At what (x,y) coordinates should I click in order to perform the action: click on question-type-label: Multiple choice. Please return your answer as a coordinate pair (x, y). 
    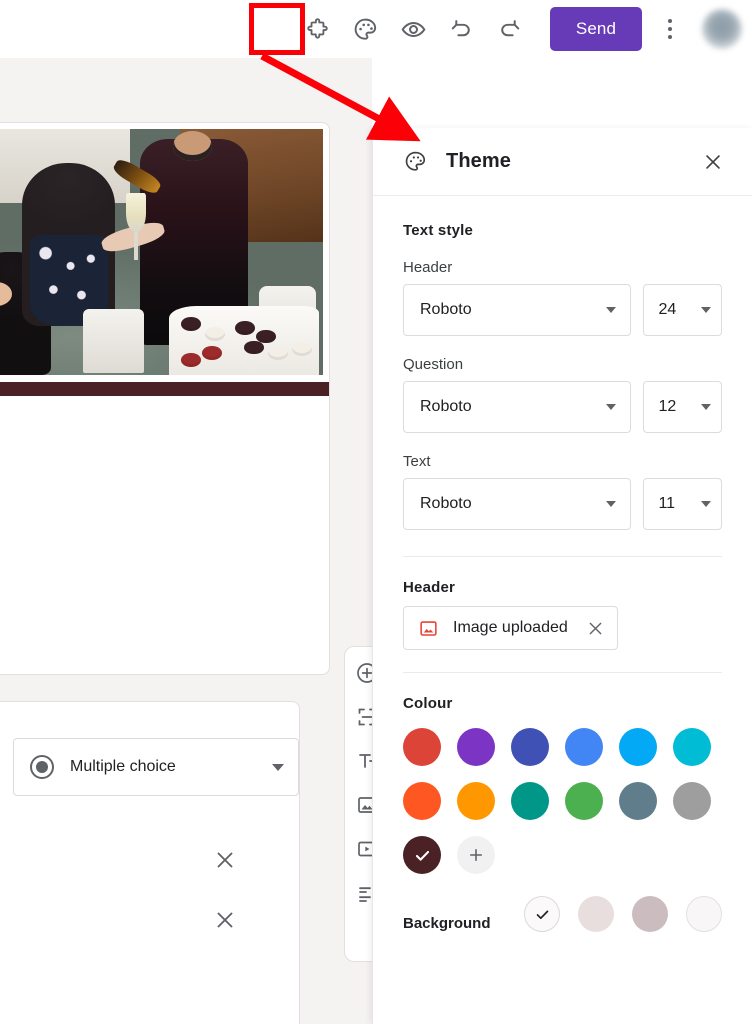
    Looking at the image, I should click on (123, 766).